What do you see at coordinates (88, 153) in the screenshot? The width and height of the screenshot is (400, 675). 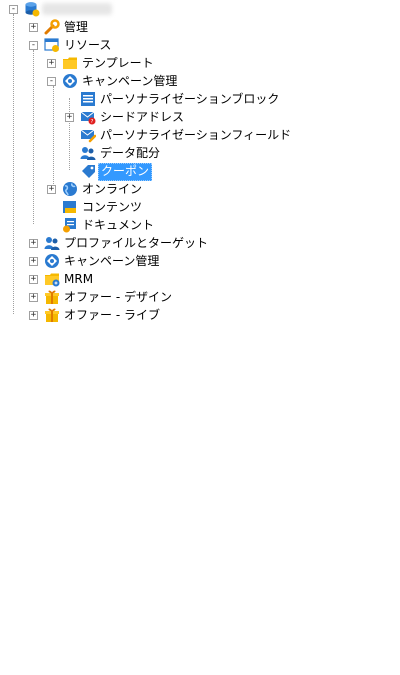 I see `data-distribution-icon` at bounding box center [88, 153].